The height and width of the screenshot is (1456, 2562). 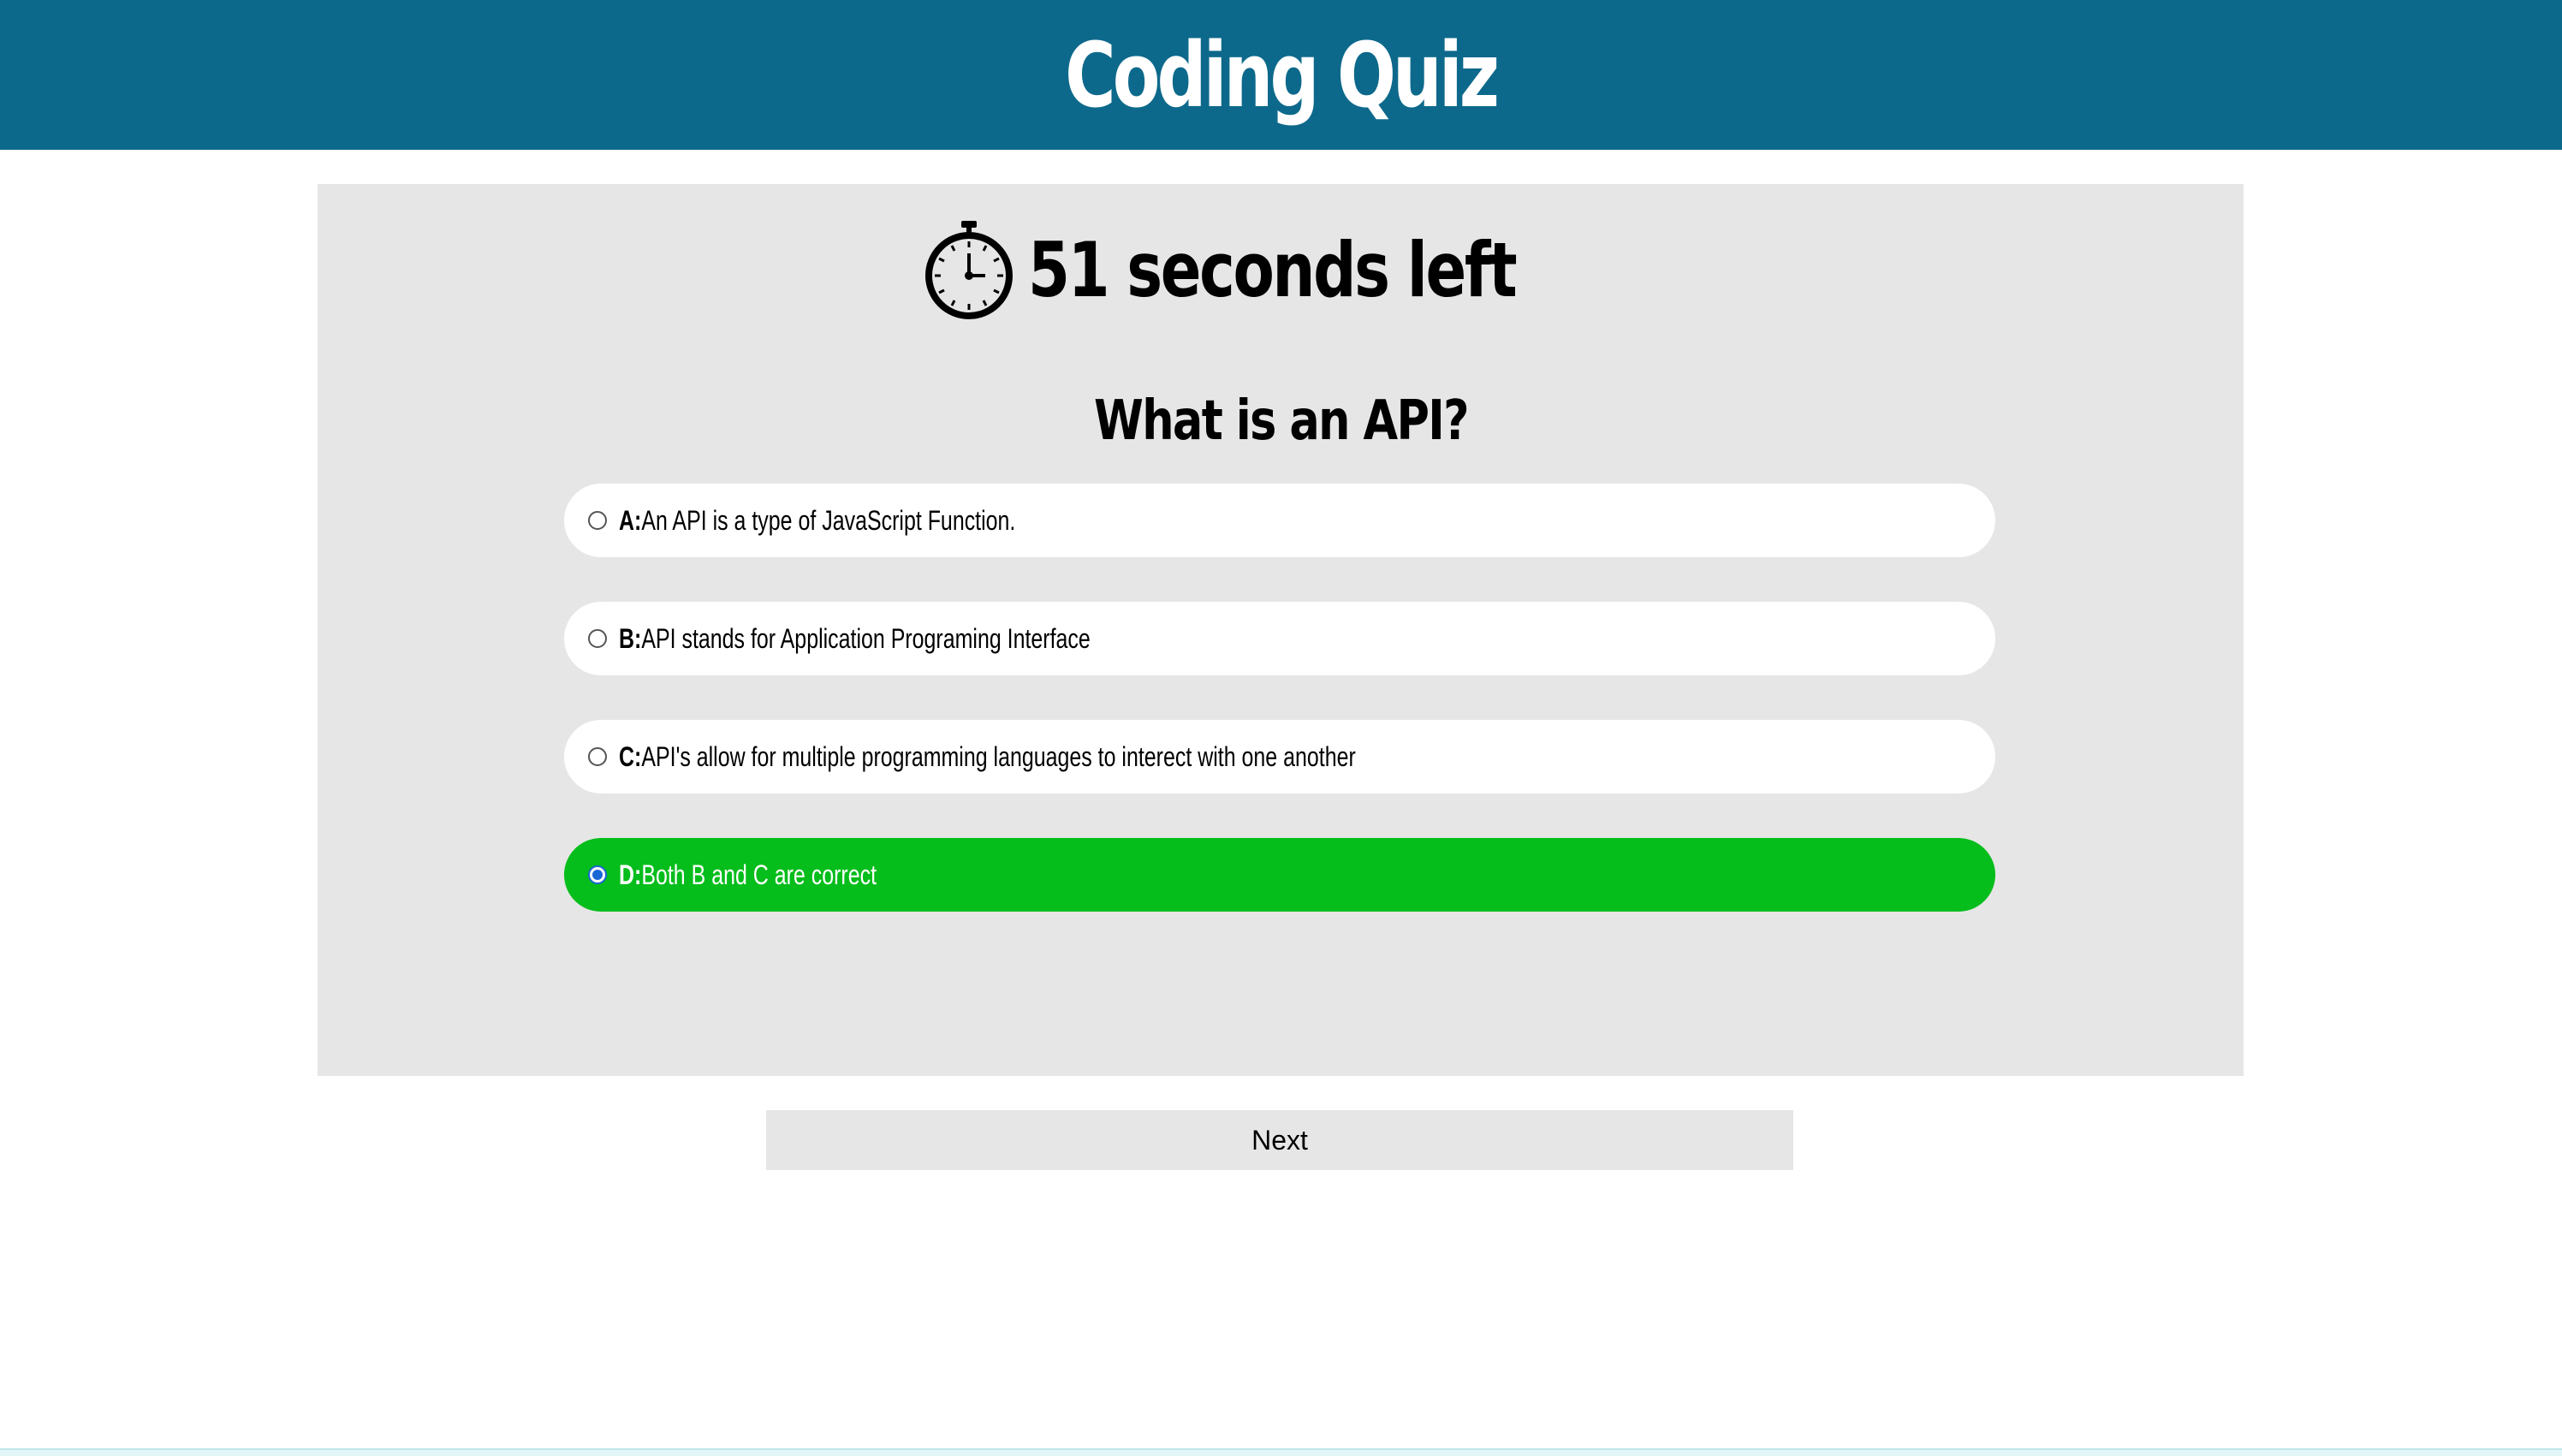 I want to click on option-d-label: D:Both B and C are correct, so click(x=748, y=874).